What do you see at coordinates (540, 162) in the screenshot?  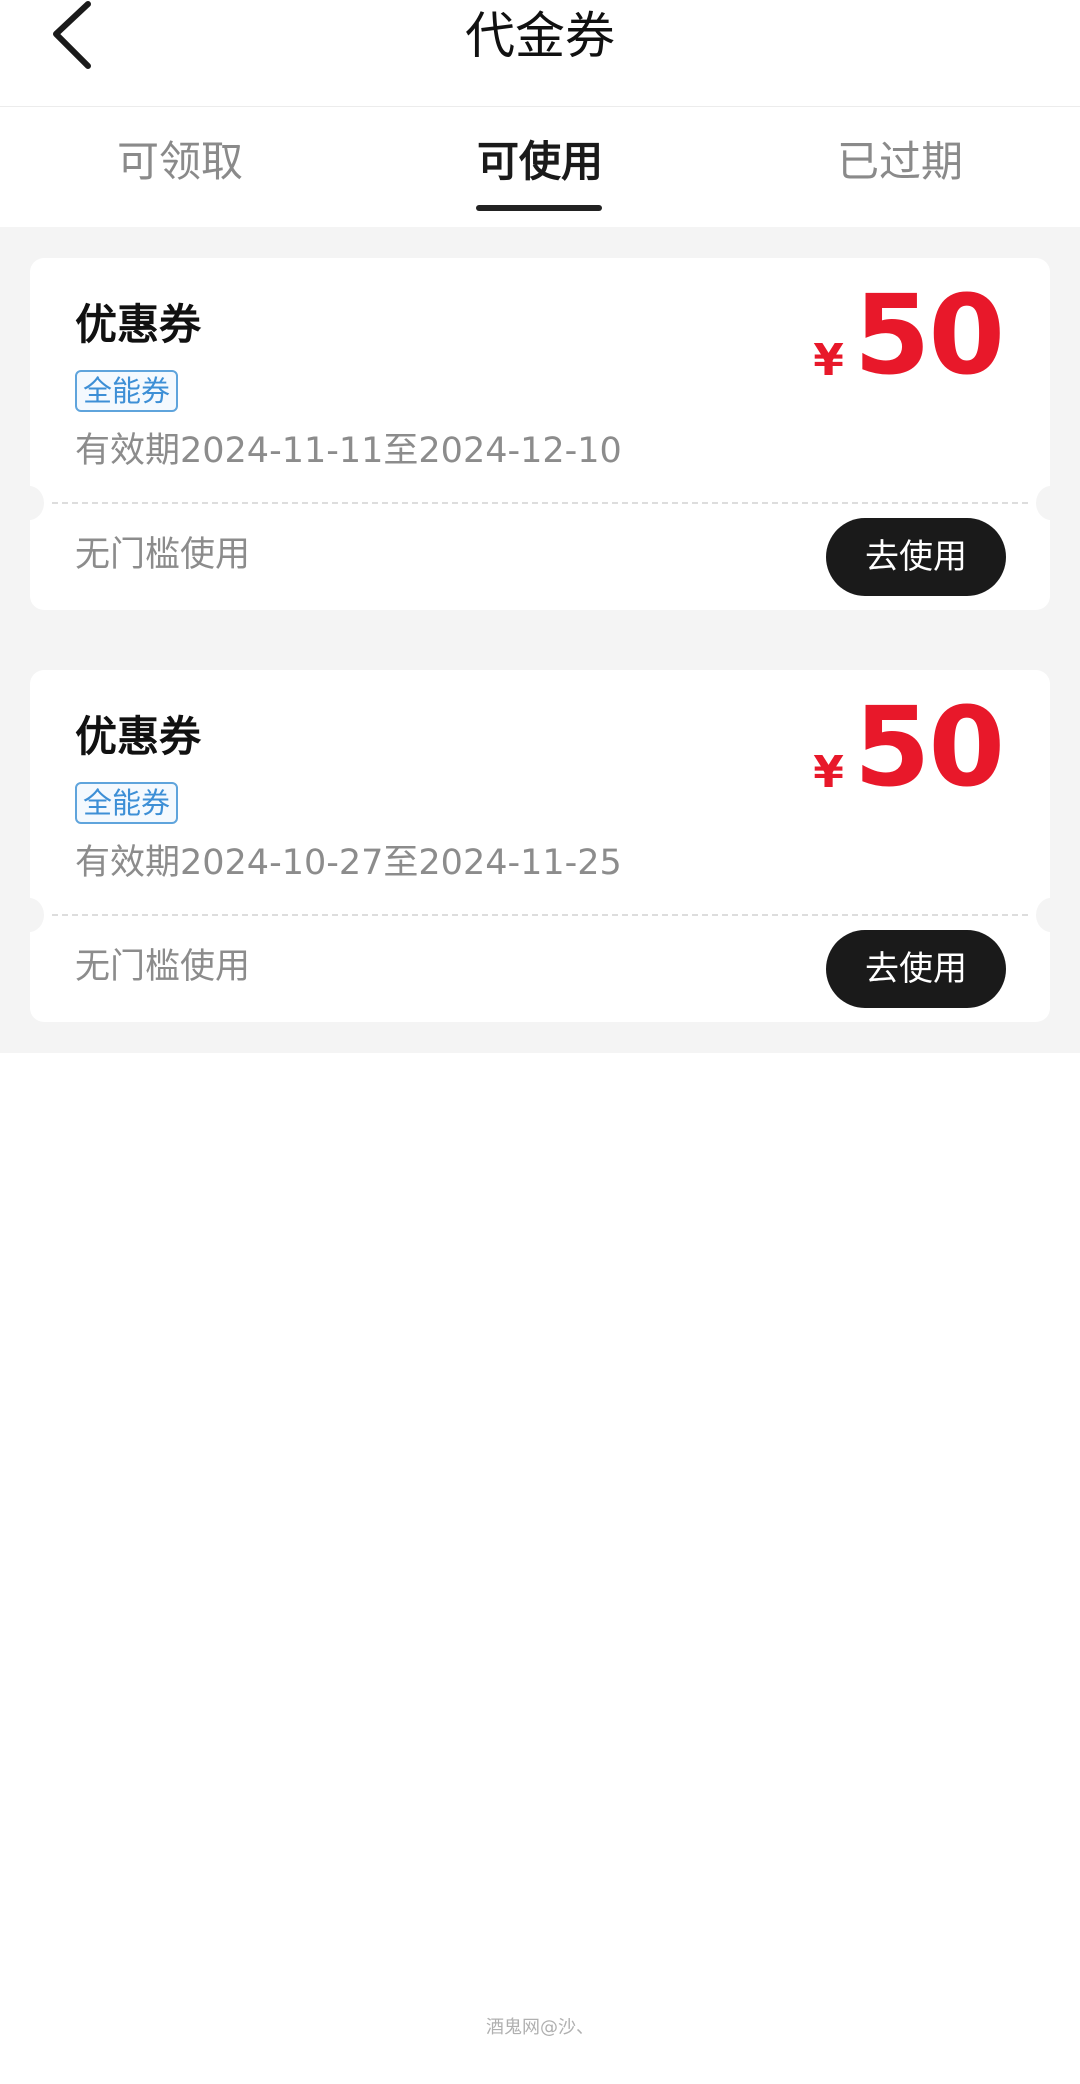 I see `tab-usable: 可使用` at bounding box center [540, 162].